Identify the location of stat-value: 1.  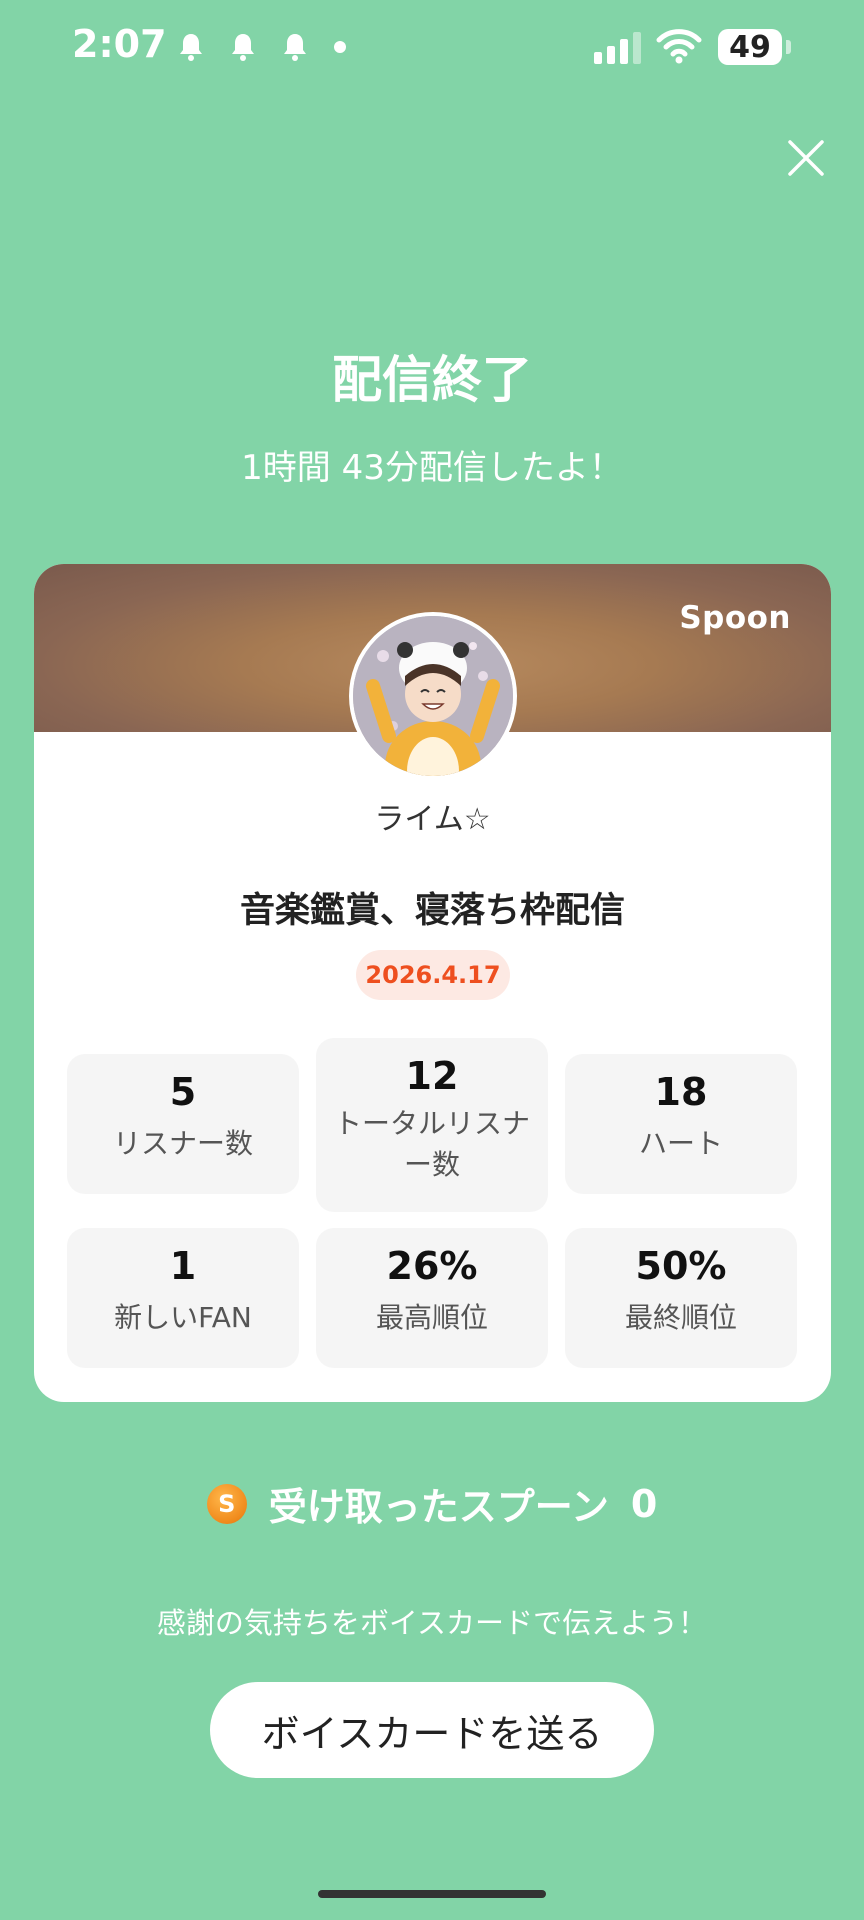
(183, 1266).